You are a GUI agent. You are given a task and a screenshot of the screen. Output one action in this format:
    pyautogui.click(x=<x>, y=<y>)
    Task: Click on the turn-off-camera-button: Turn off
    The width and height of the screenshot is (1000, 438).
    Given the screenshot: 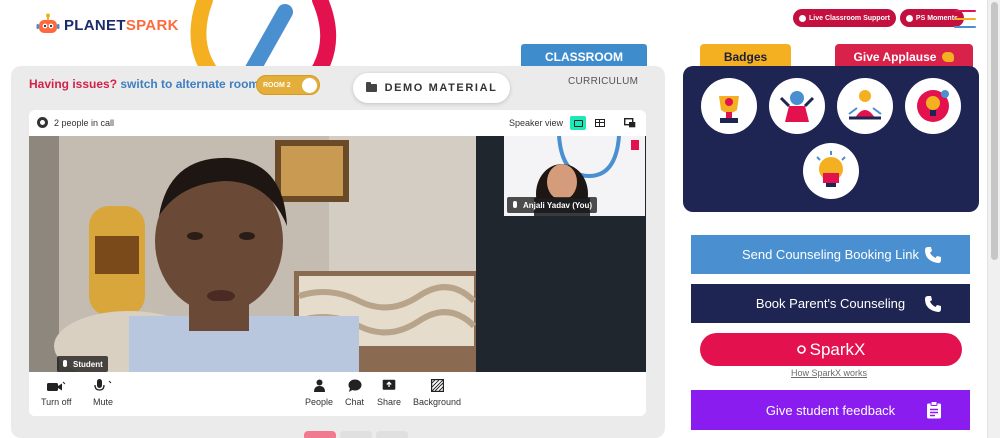 What is the action you would take?
    pyautogui.click(x=56, y=392)
    